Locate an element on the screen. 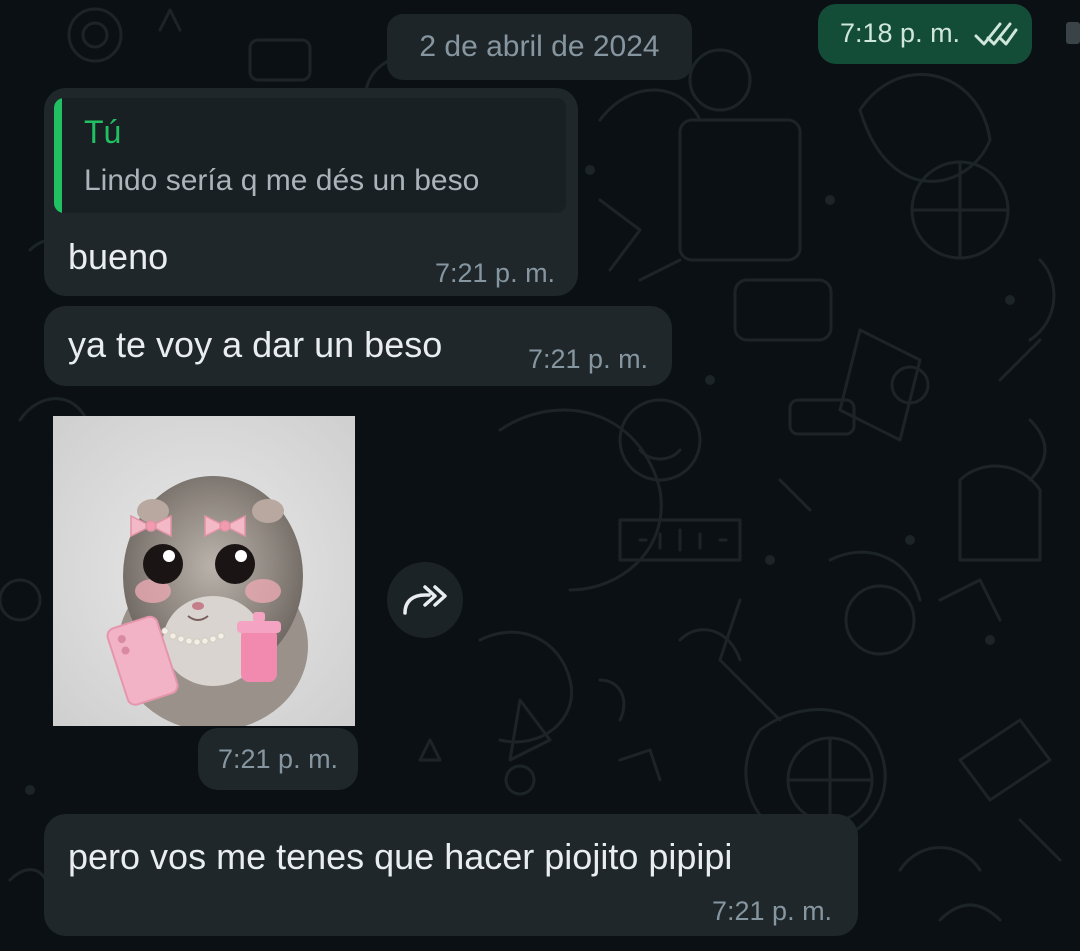 The image size is (1080, 951). forward-icon is located at coordinates (425, 600).